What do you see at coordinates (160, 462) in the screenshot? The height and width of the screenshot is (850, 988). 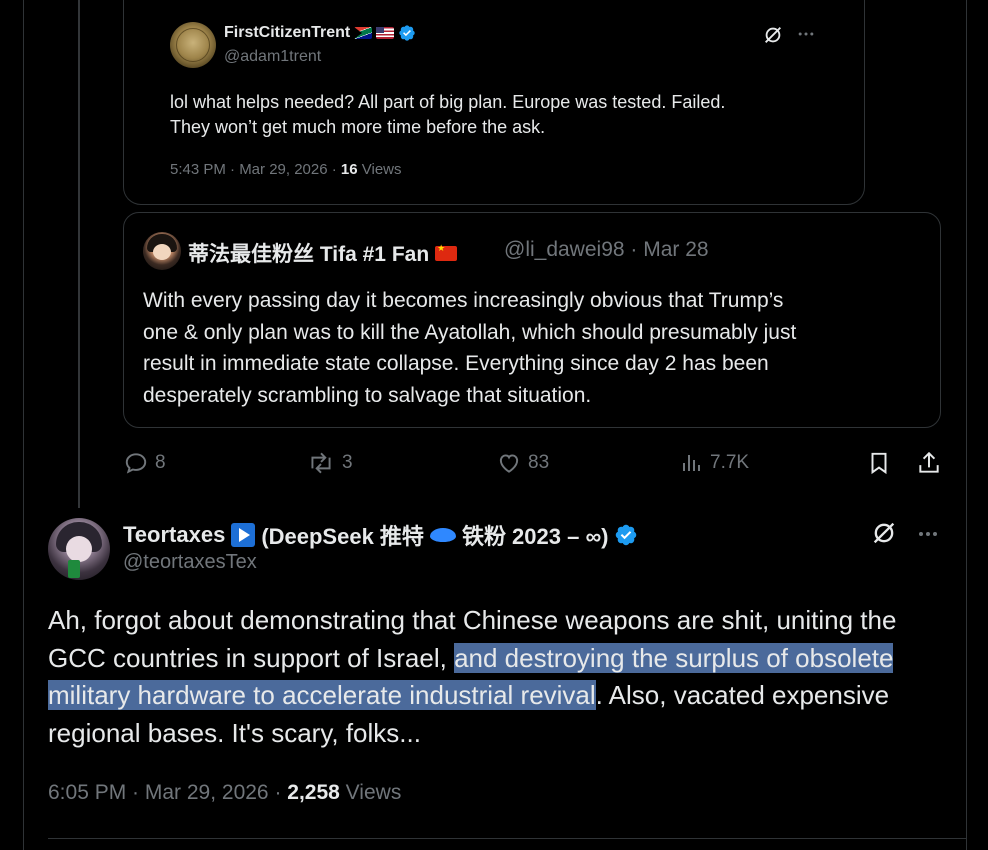 I see `reply-count: 8` at bounding box center [160, 462].